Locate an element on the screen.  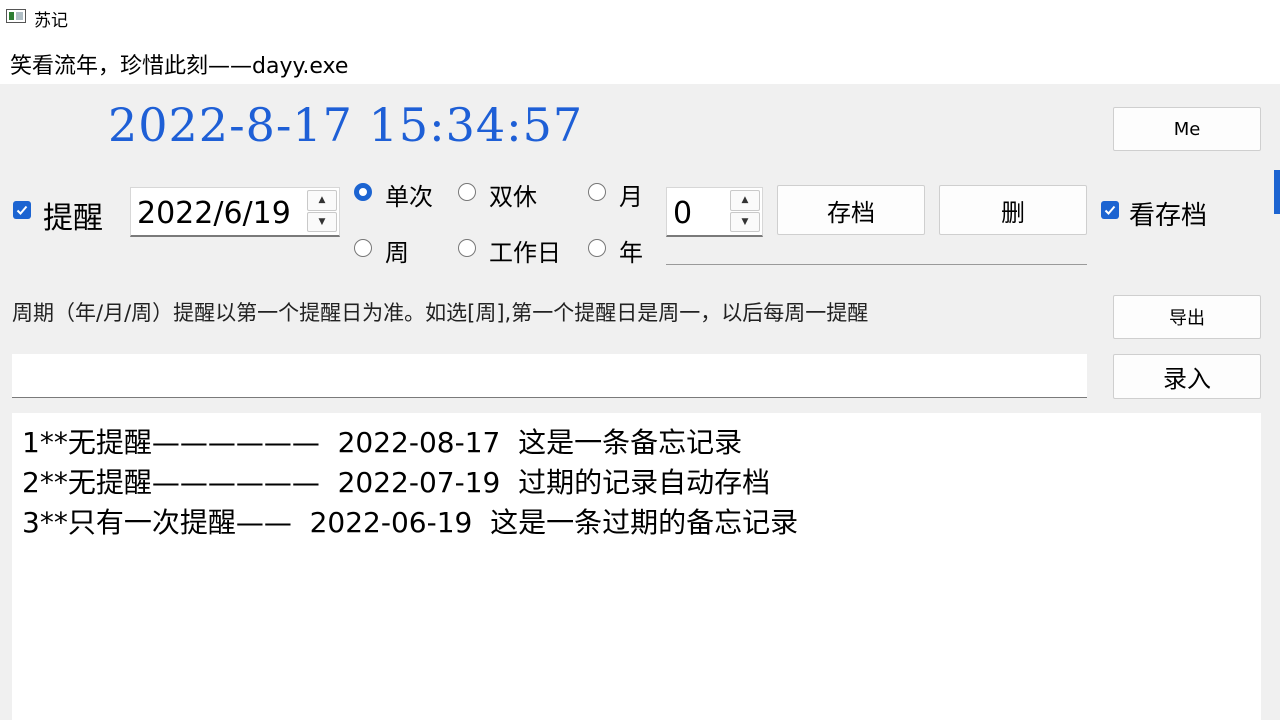
count-up-arrow-icon: ▲ is located at coordinates (745, 200).